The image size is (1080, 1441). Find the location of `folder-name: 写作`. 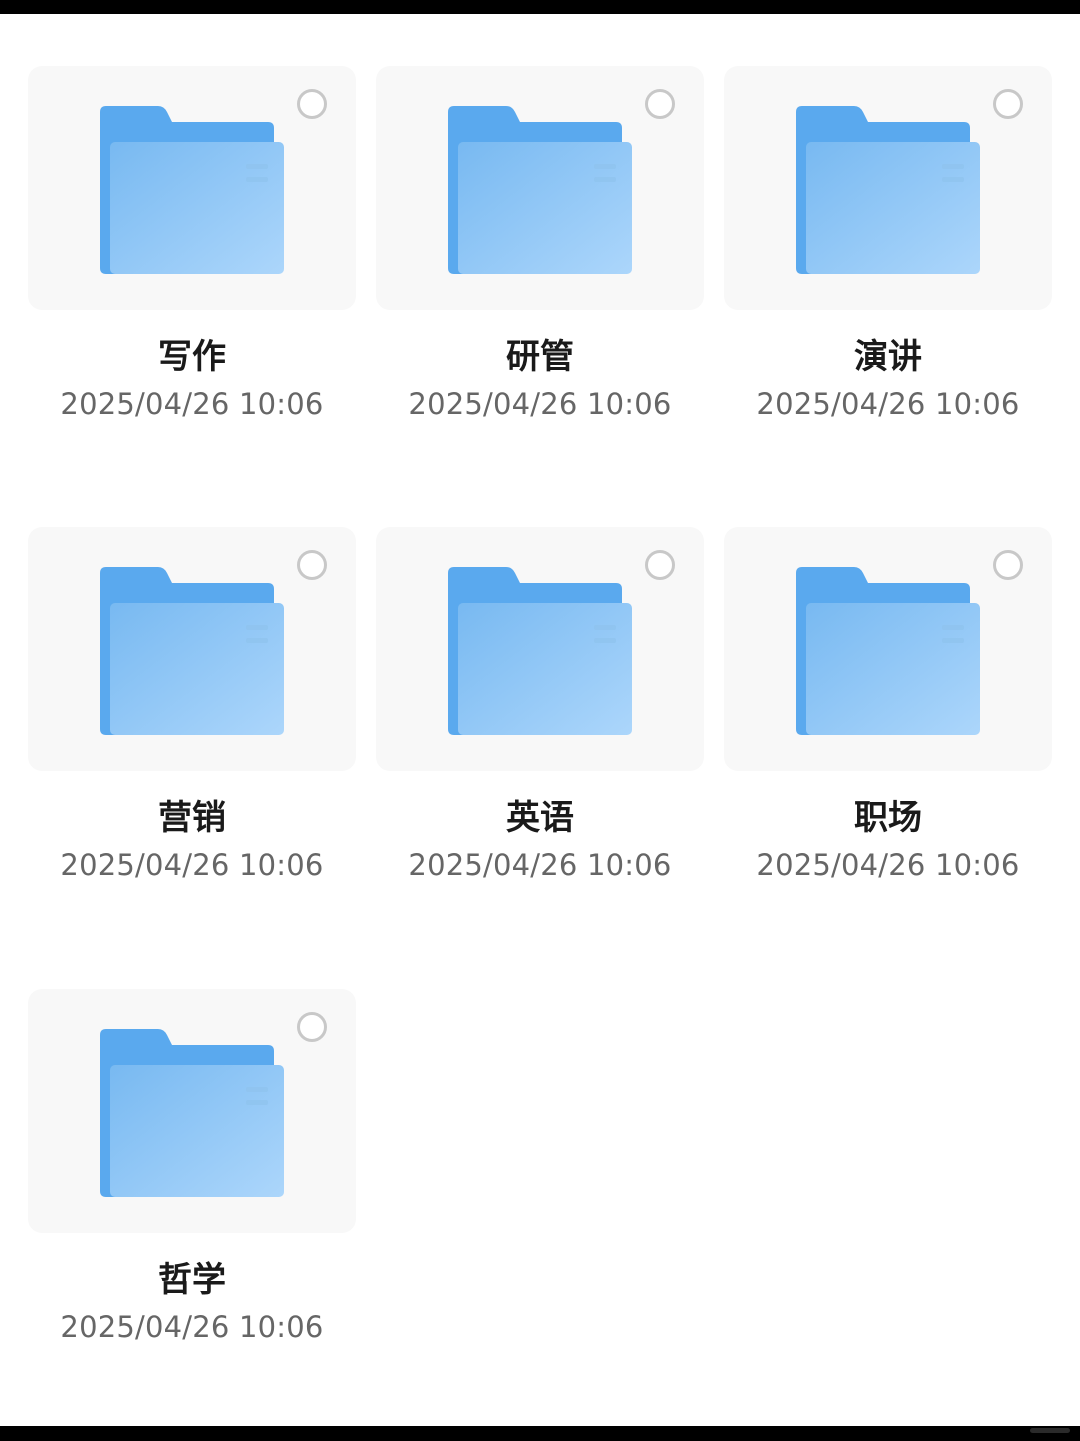

folder-name: 写作 is located at coordinates (192, 357).